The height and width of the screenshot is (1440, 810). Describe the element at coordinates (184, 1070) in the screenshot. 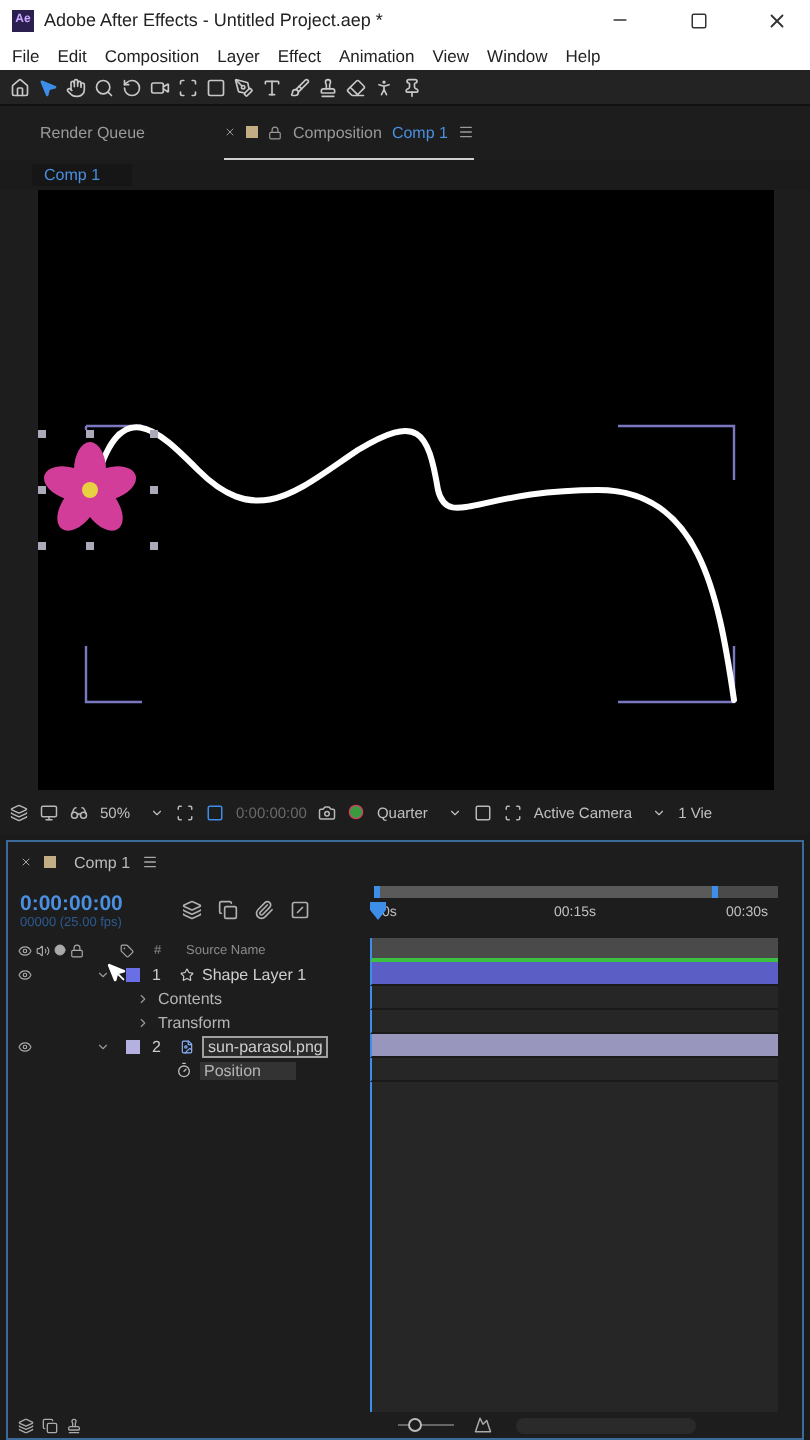

I see `stopwatch-icon` at that location.